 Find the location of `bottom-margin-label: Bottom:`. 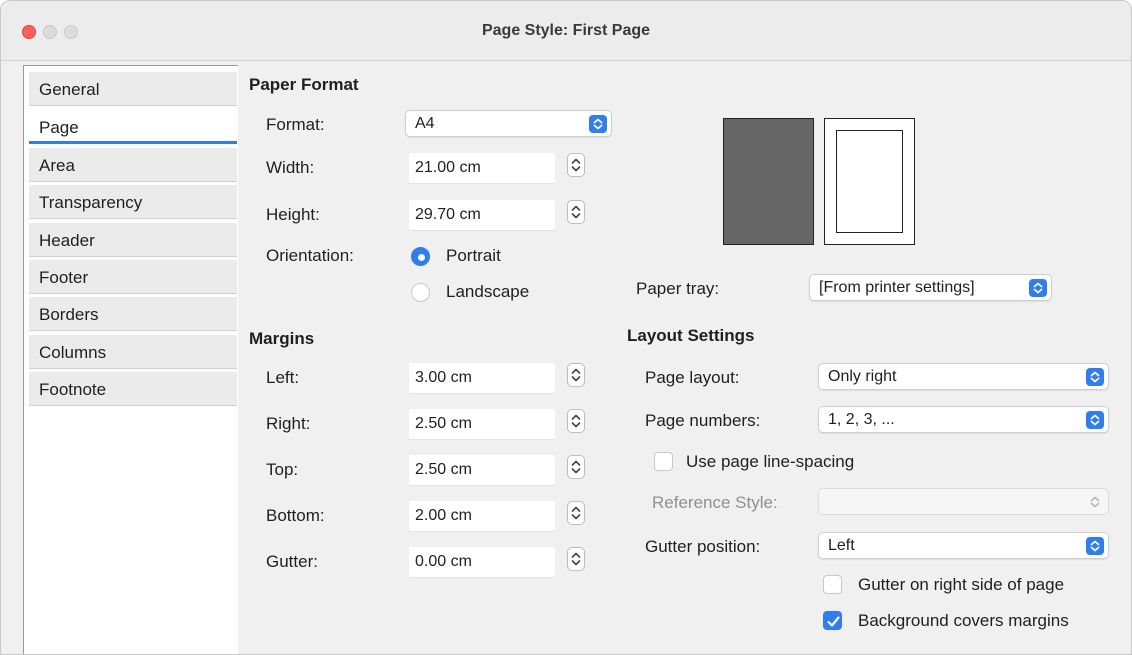

bottom-margin-label: Bottom: is located at coordinates (295, 515).